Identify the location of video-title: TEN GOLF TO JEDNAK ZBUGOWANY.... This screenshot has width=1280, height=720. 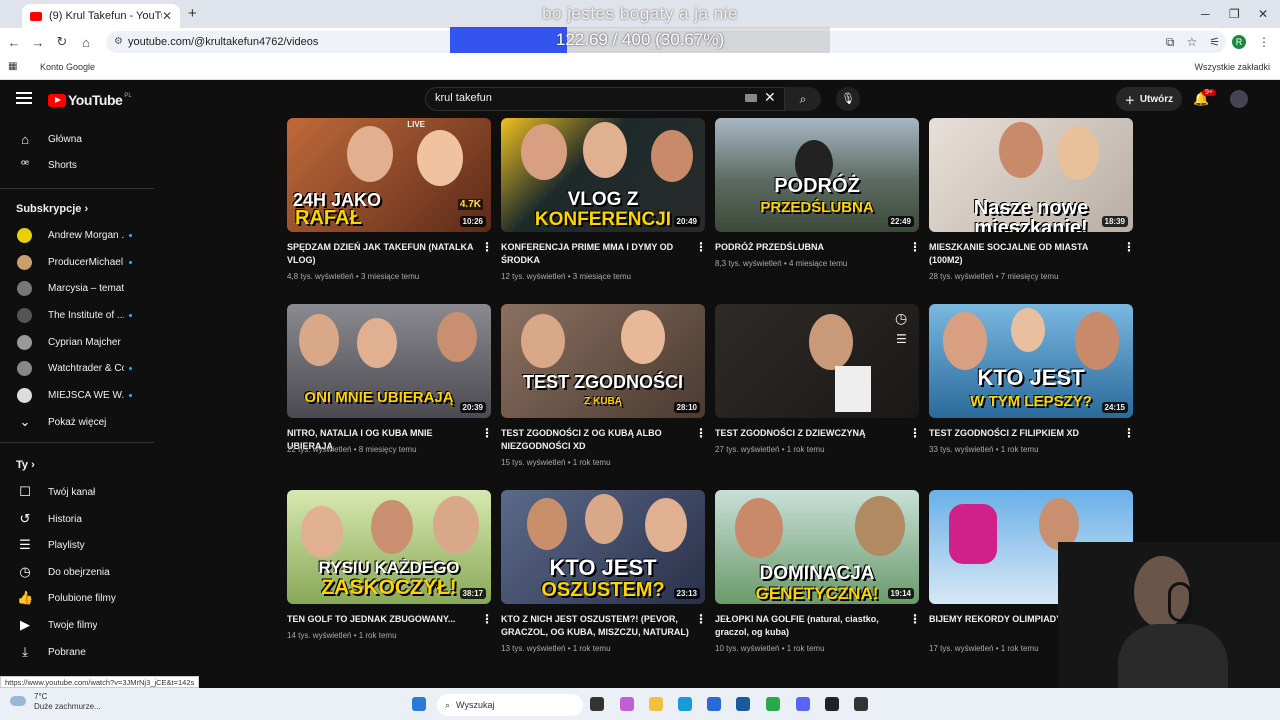
(382, 619).